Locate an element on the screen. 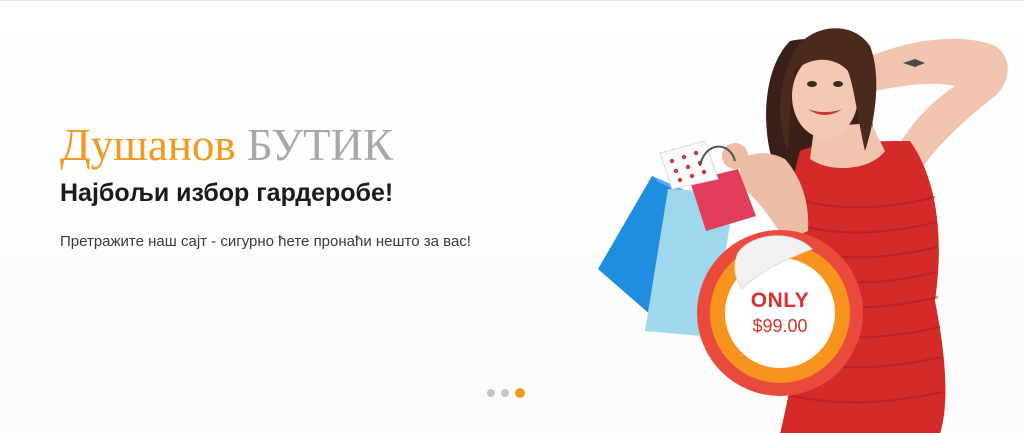 This screenshot has height=433, width=1024. eye-right-shape is located at coordinates (838, 84).